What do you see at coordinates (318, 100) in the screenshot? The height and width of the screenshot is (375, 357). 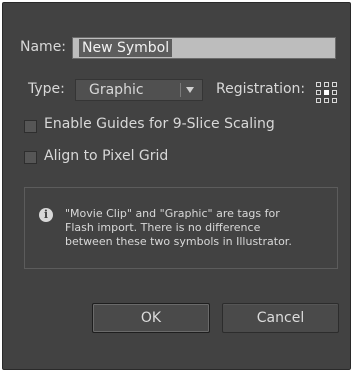 I see `reg-point-bottom-left` at bounding box center [318, 100].